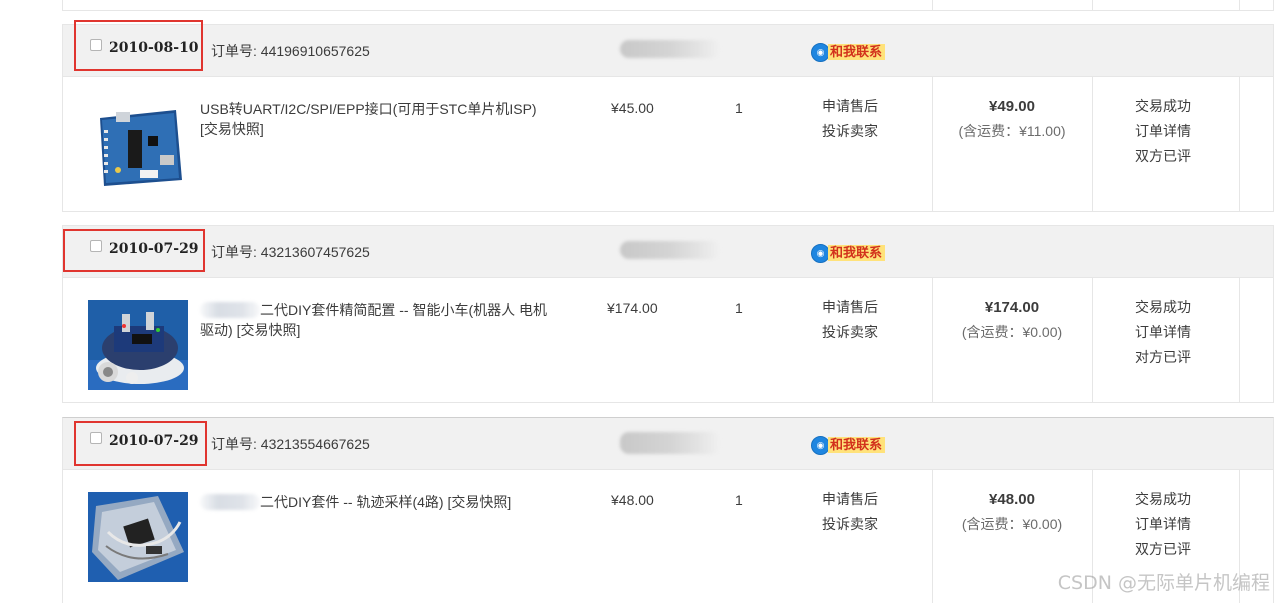 The width and height of the screenshot is (1274, 603). Describe the element at coordinates (632, 500) in the screenshot. I see `unit-price: ¥48.00` at that location.